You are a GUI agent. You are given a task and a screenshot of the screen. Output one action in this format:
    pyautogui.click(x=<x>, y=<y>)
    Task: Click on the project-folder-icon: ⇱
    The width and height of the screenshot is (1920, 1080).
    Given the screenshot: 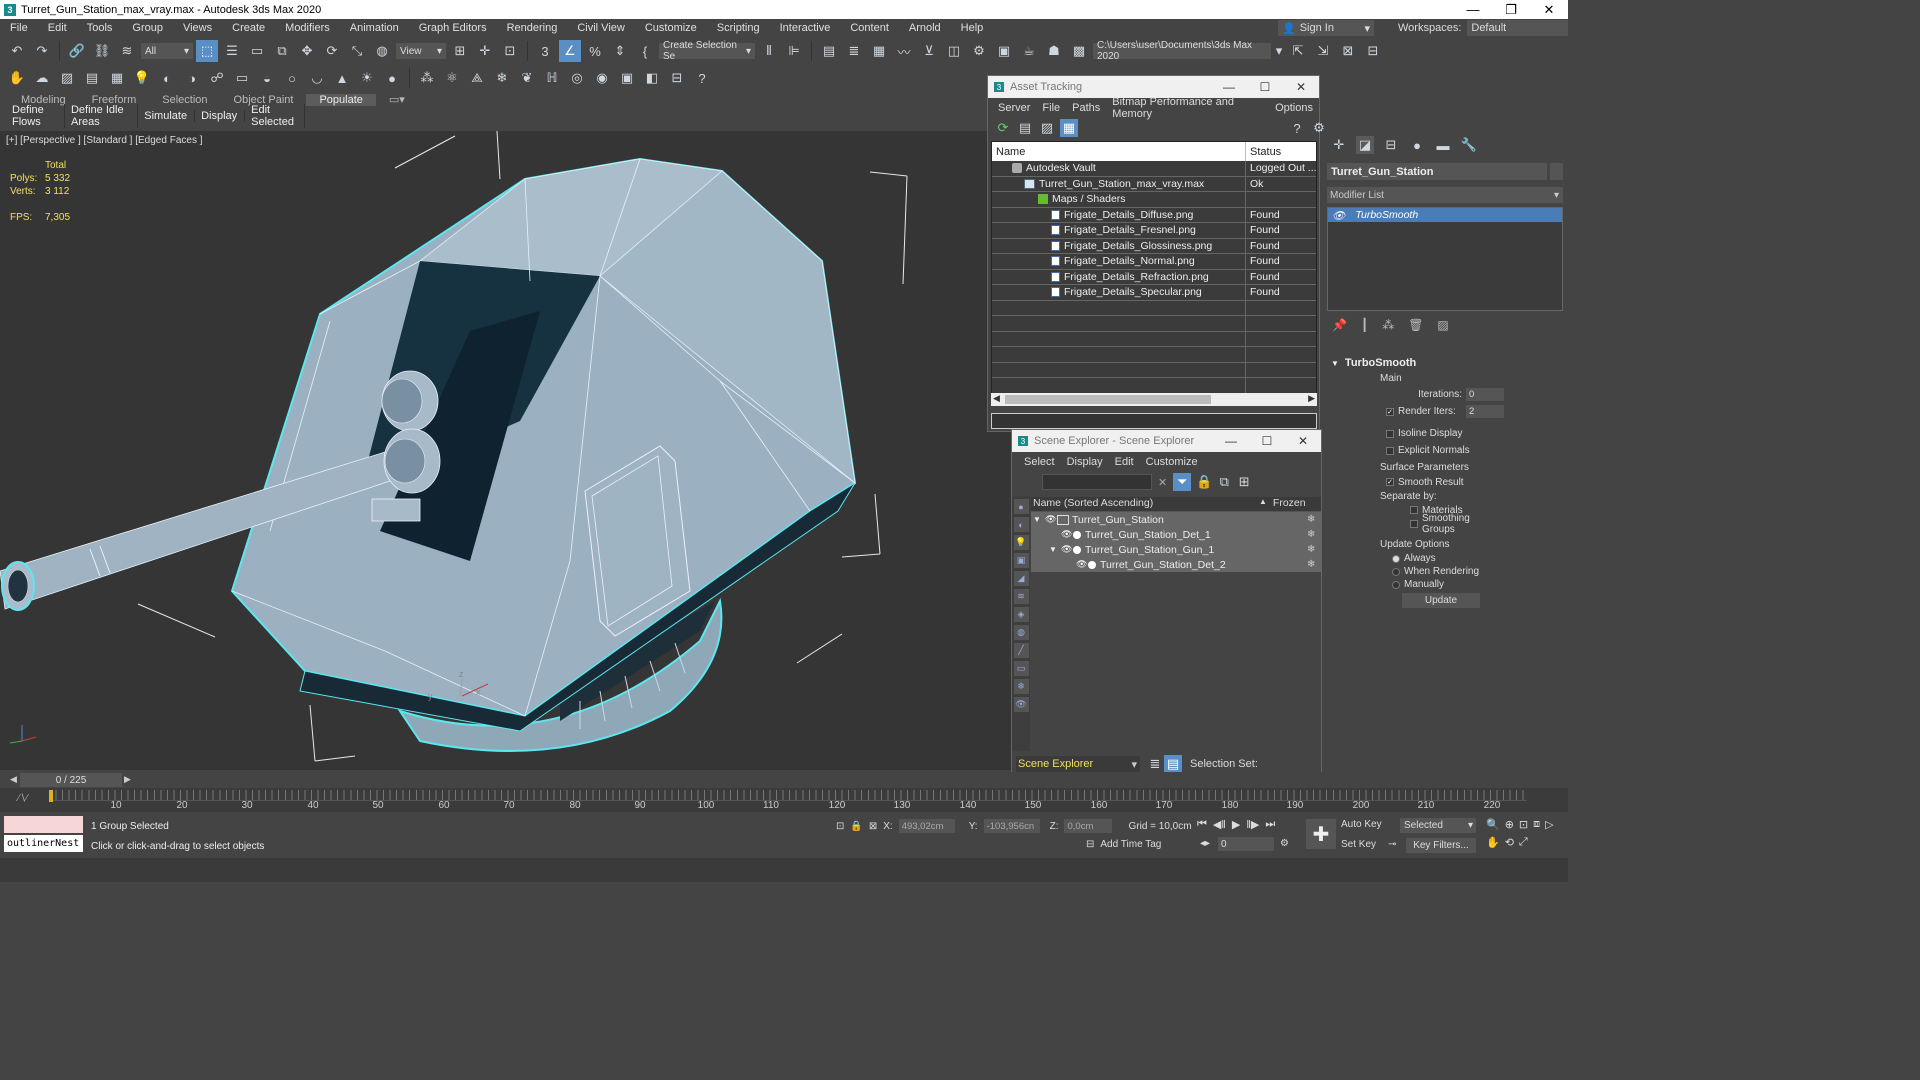 What is the action you would take?
    pyautogui.click(x=1298, y=51)
    